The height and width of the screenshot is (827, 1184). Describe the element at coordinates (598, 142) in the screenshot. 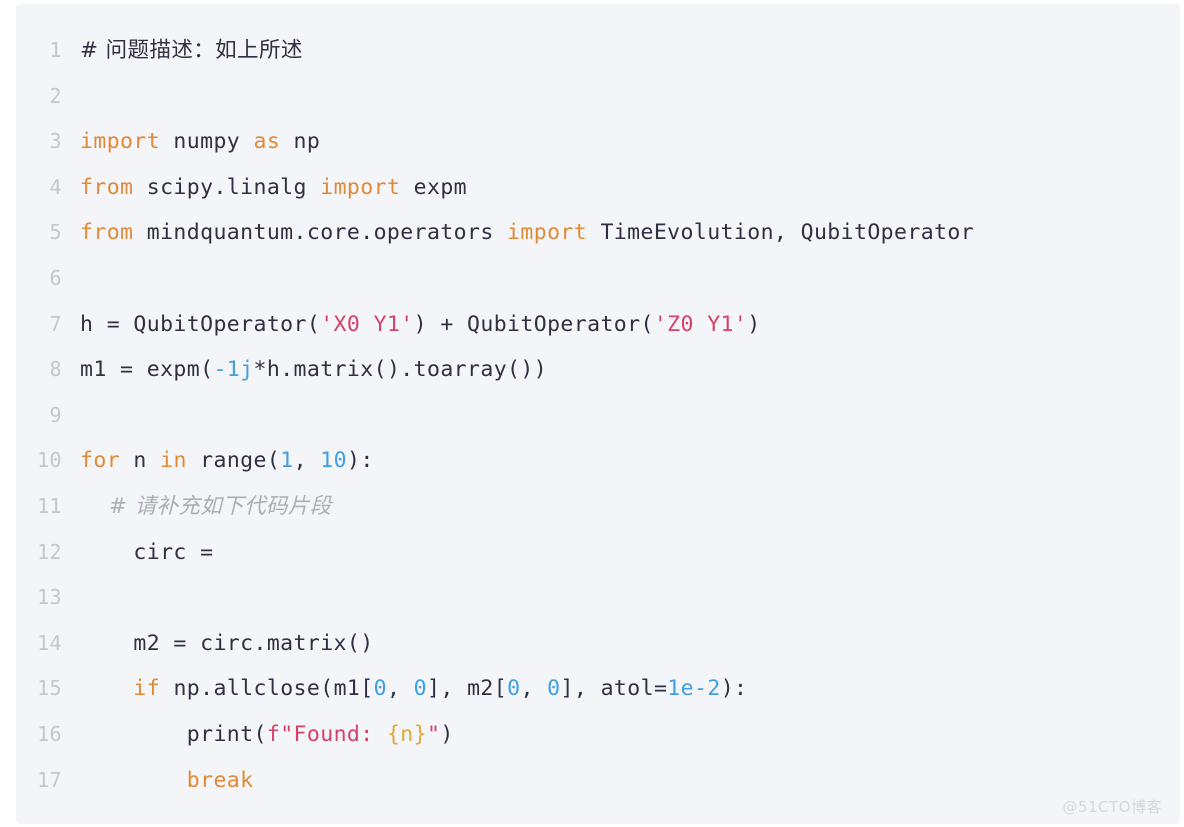

I see `code-line: 3 import numpy as np` at that location.